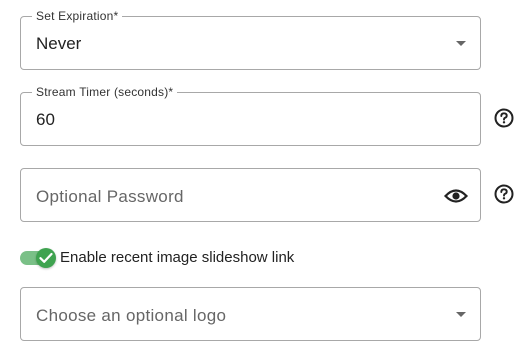 The image size is (520, 356). I want to click on expiration-label: Set Expiration*, so click(77, 16).